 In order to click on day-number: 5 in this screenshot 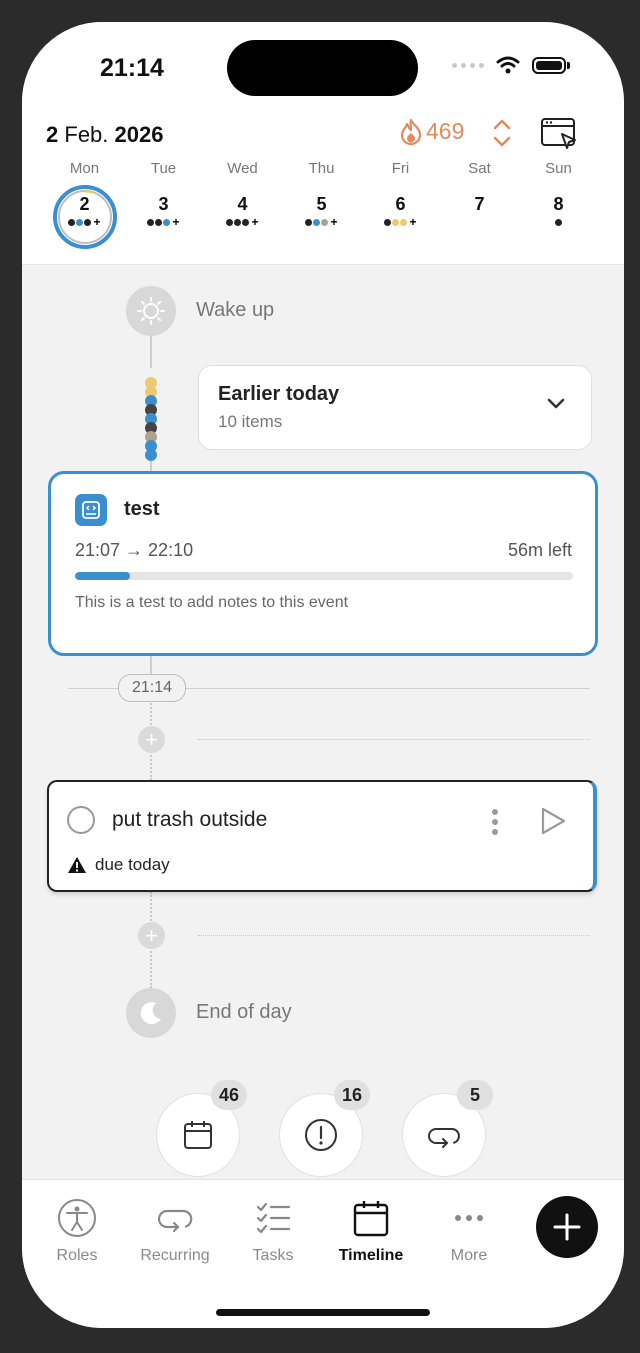, I will do `click(321, 204)`.